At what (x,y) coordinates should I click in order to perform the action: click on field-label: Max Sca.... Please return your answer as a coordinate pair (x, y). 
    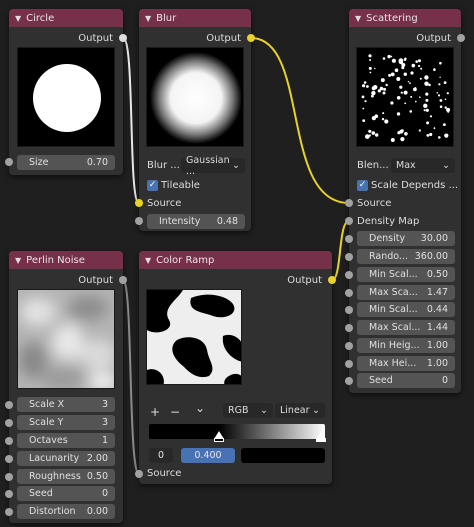
    Looking at the image, I should click on (393, 292).